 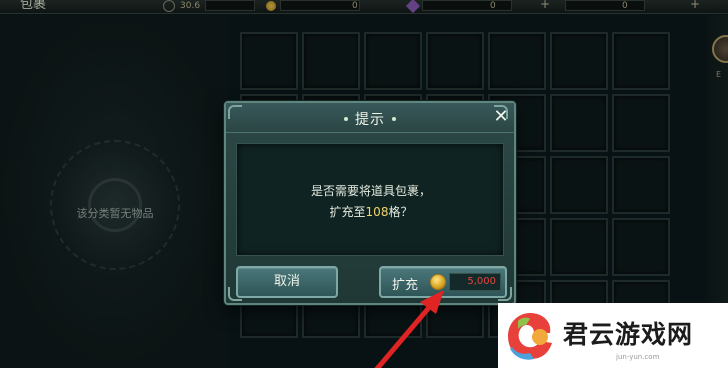 I want to click on expand-cost: 5,000, so click(x=475, y=282).